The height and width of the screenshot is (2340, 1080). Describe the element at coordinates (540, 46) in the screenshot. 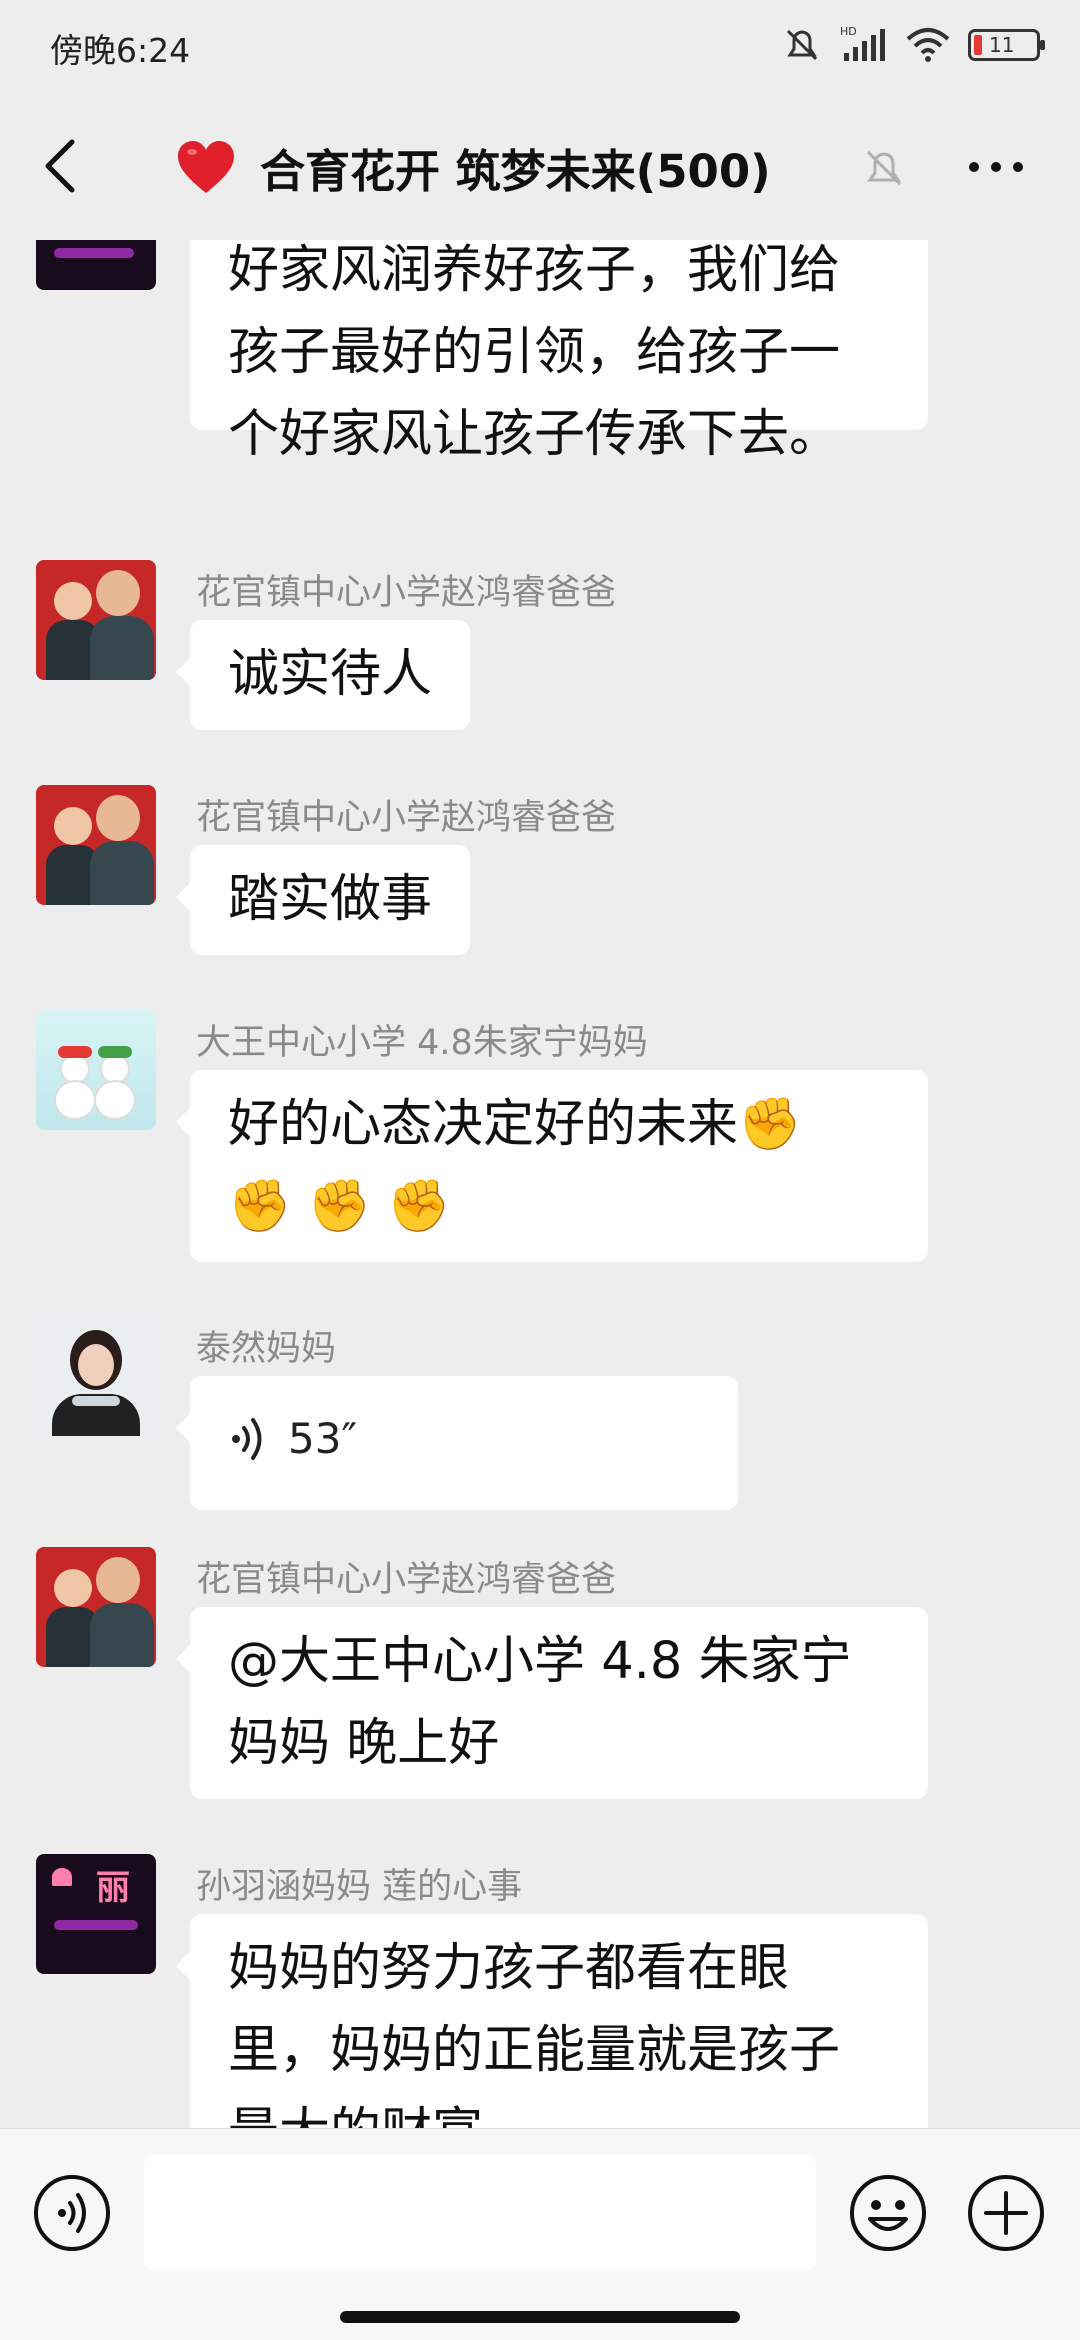

I see `status-bar: 傍晚6:24 HD 11` at that location.